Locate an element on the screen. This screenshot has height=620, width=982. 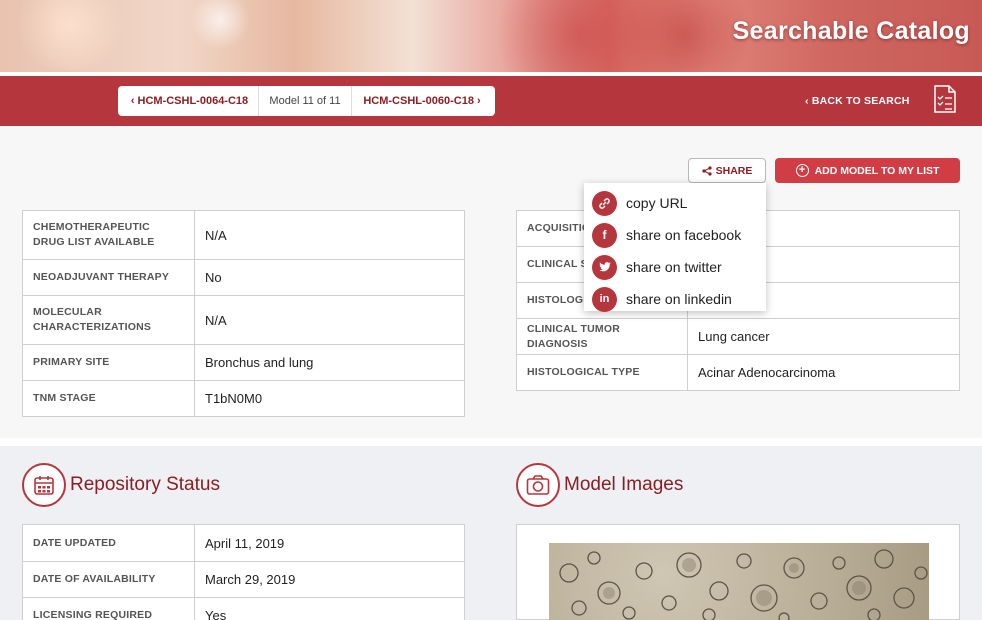
link-icon is located at coordinates (604, 203).